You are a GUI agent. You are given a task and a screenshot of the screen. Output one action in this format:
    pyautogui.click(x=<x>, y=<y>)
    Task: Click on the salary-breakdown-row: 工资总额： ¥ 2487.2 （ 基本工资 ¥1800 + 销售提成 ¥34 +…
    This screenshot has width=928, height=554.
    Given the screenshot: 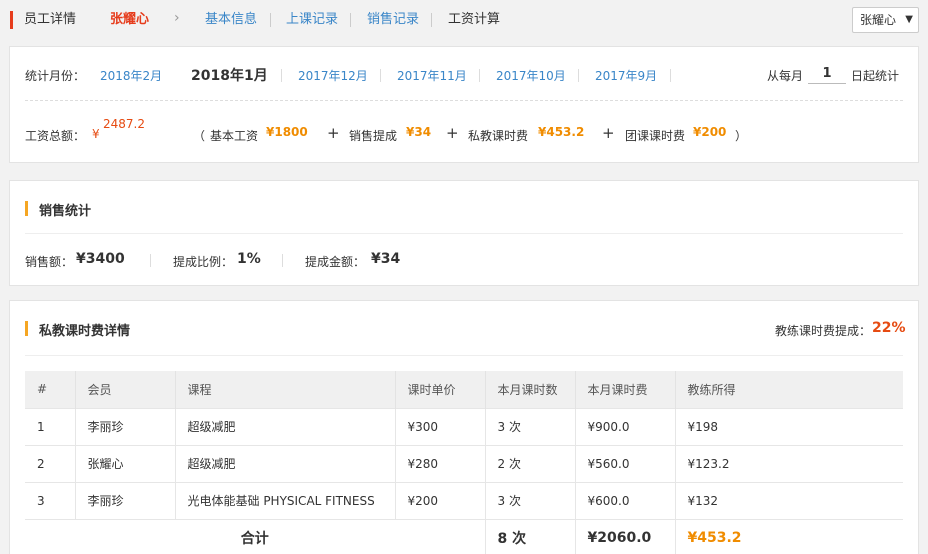 What is the action you would take?
    pyautogui.click(x=465, y=132)
    